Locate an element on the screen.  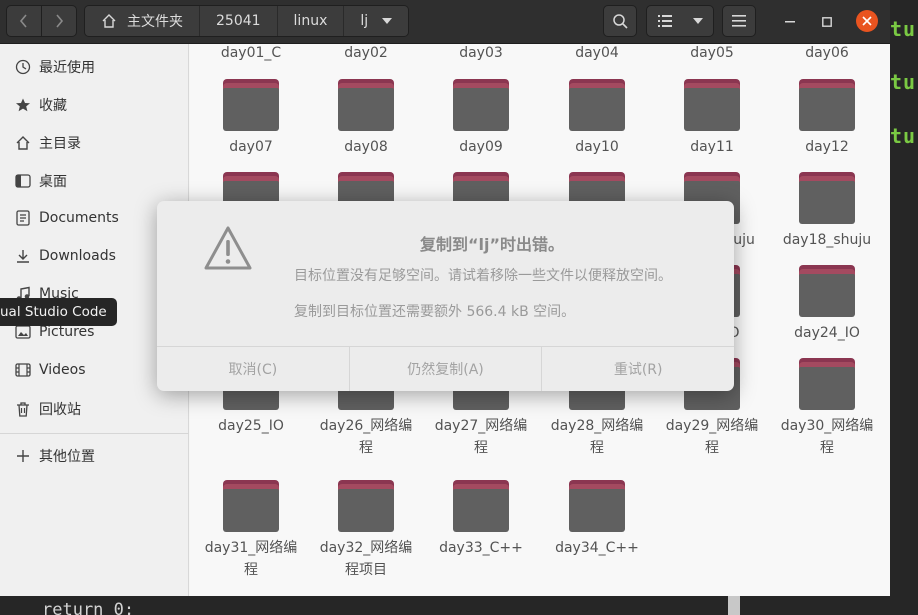
chevron-left-icon is located at coordinates (23, 21).